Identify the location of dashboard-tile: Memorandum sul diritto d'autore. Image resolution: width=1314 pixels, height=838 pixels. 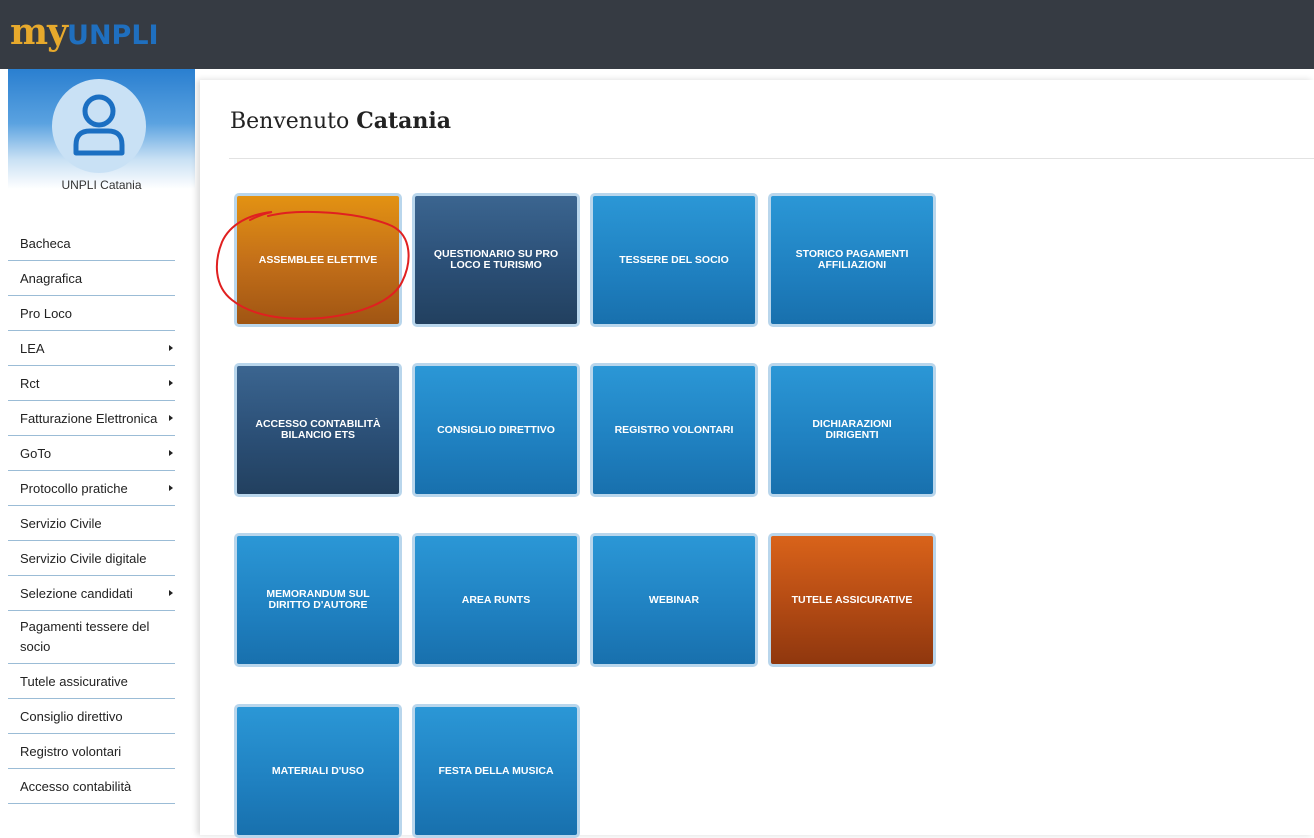
(318, 600).